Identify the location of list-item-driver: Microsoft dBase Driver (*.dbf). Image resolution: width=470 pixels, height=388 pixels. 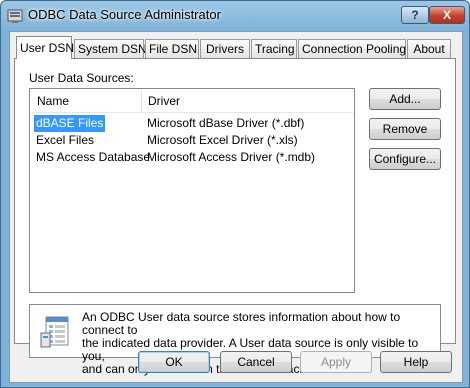
(226, 123).